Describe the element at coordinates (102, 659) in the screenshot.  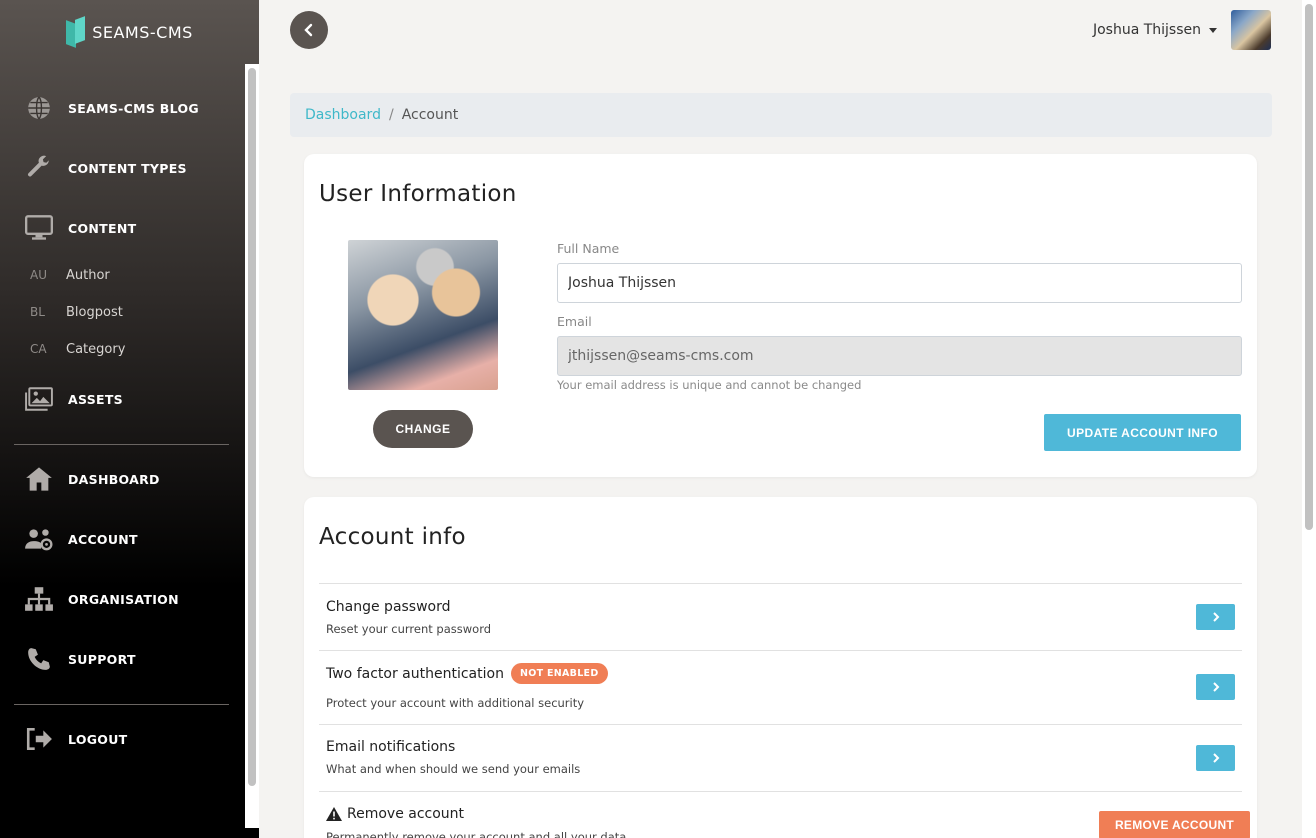
I see `sidebar-item-label: SUPPORT` at that location.